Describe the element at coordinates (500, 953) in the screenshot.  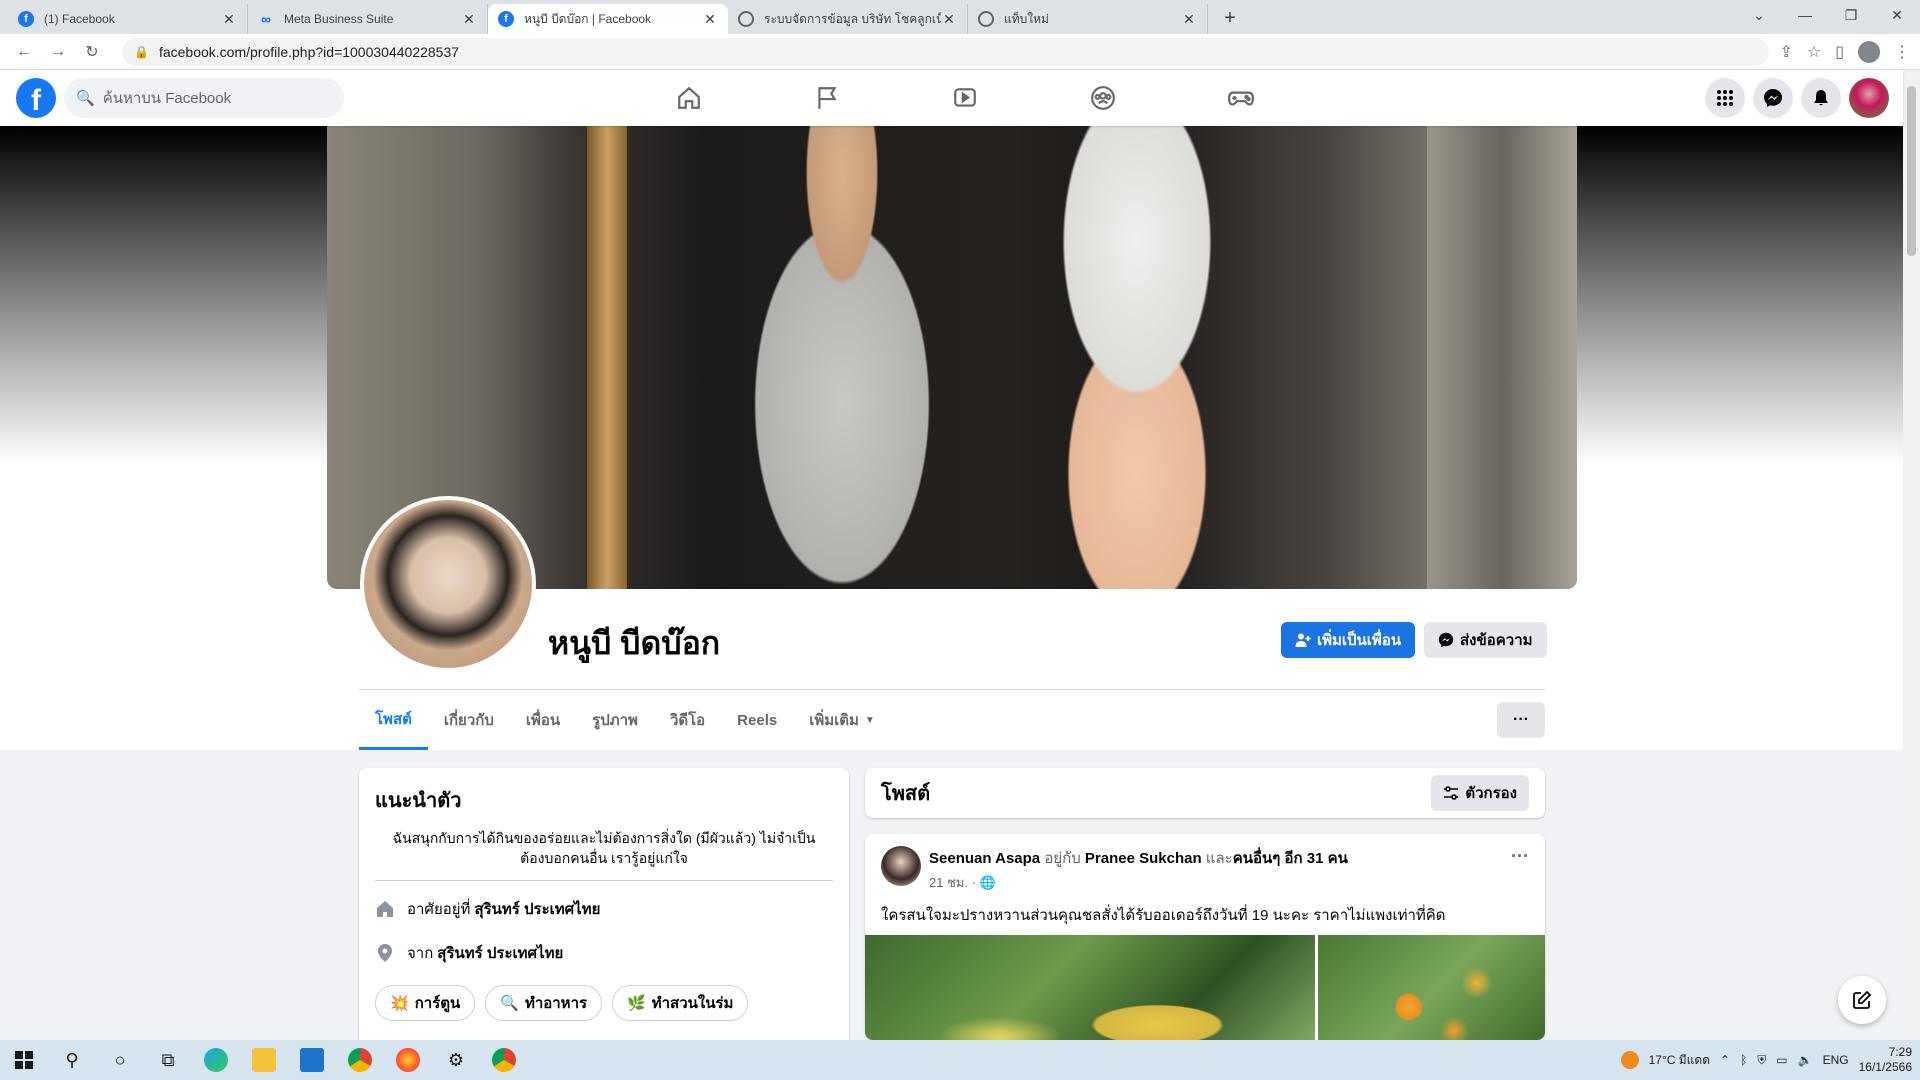
I see `from-value: สุรินทร์ ประเทศไทย` at that location.